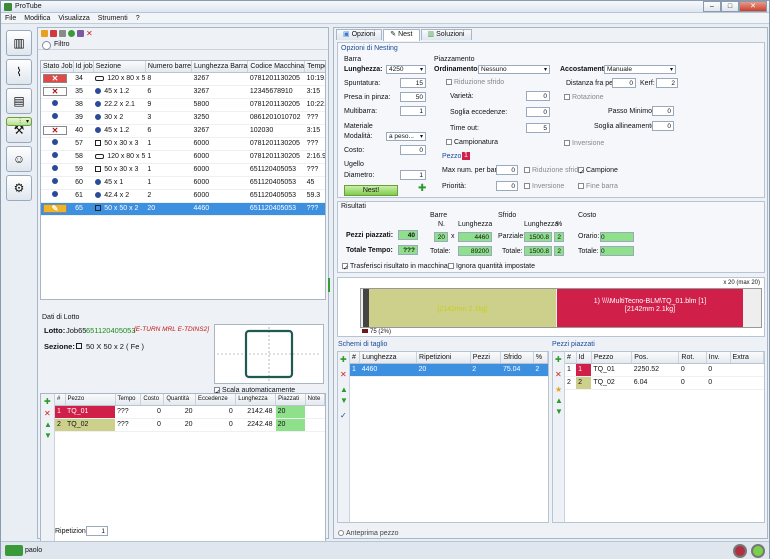  Describe the element at coordinates (507, 170) in the screenshot. I see `maxnum-input: 0` at that location.